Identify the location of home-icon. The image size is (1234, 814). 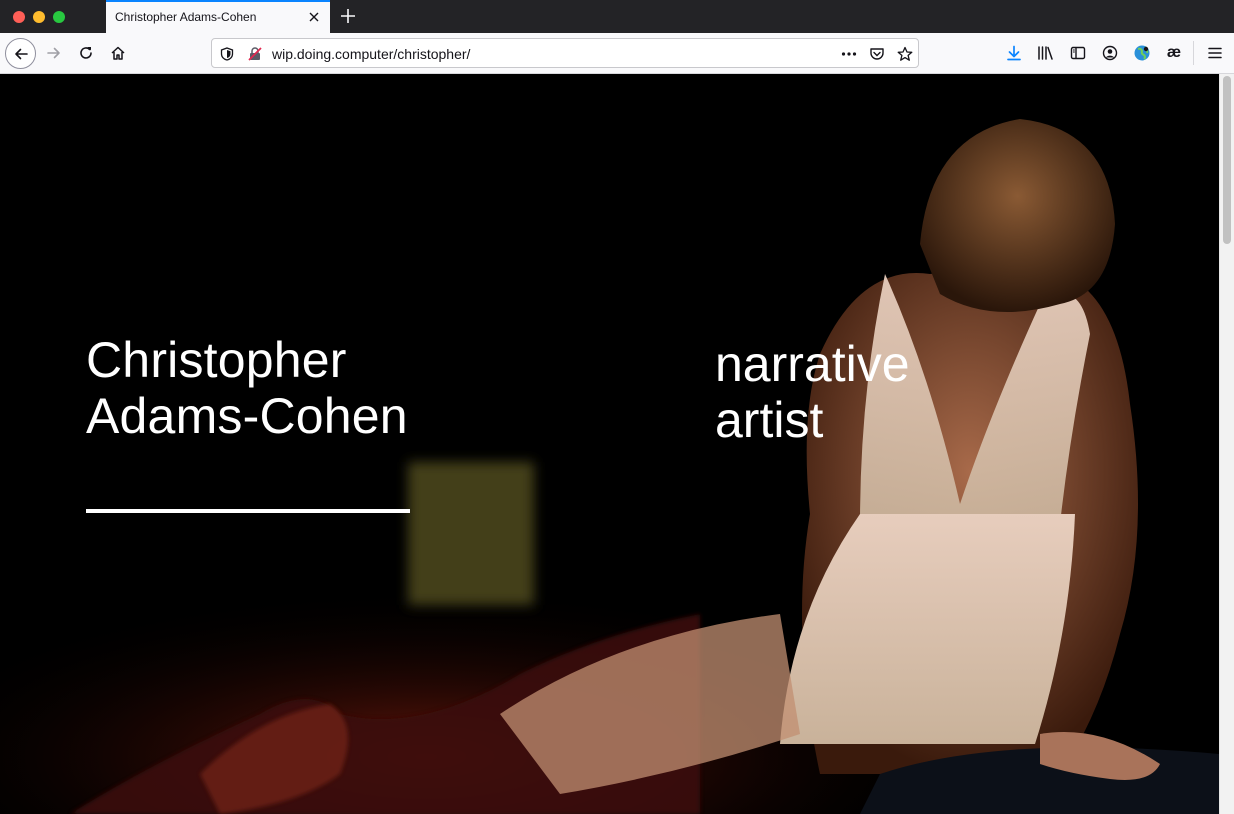
(118, 53).